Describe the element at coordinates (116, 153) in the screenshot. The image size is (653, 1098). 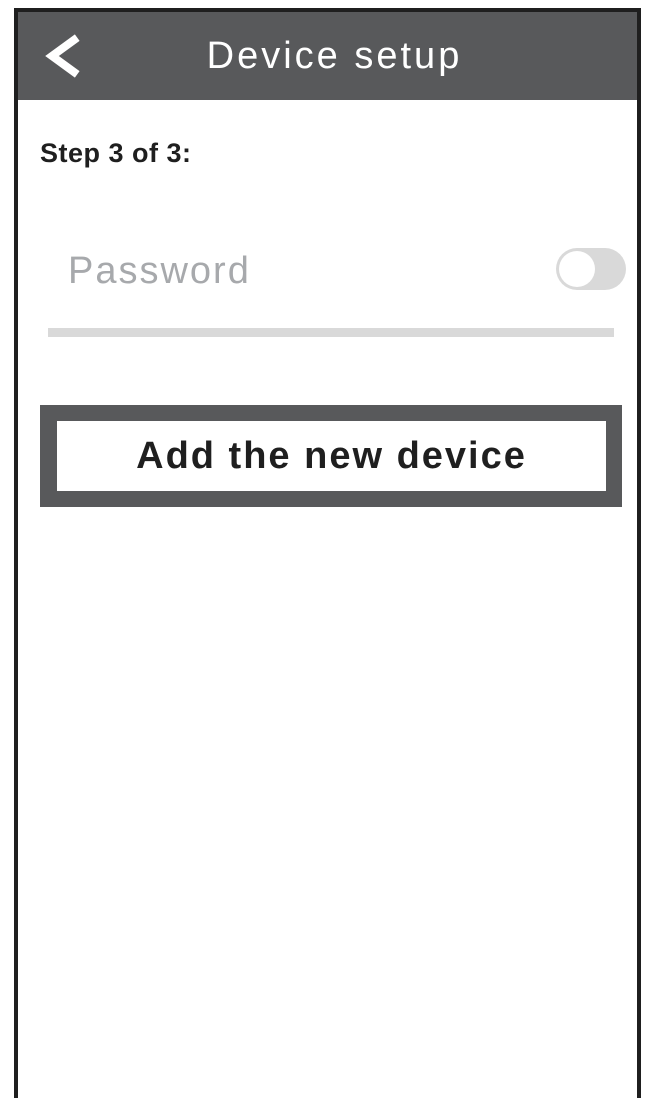
I see `step-indicator: Step 3 of 3:` at that location.